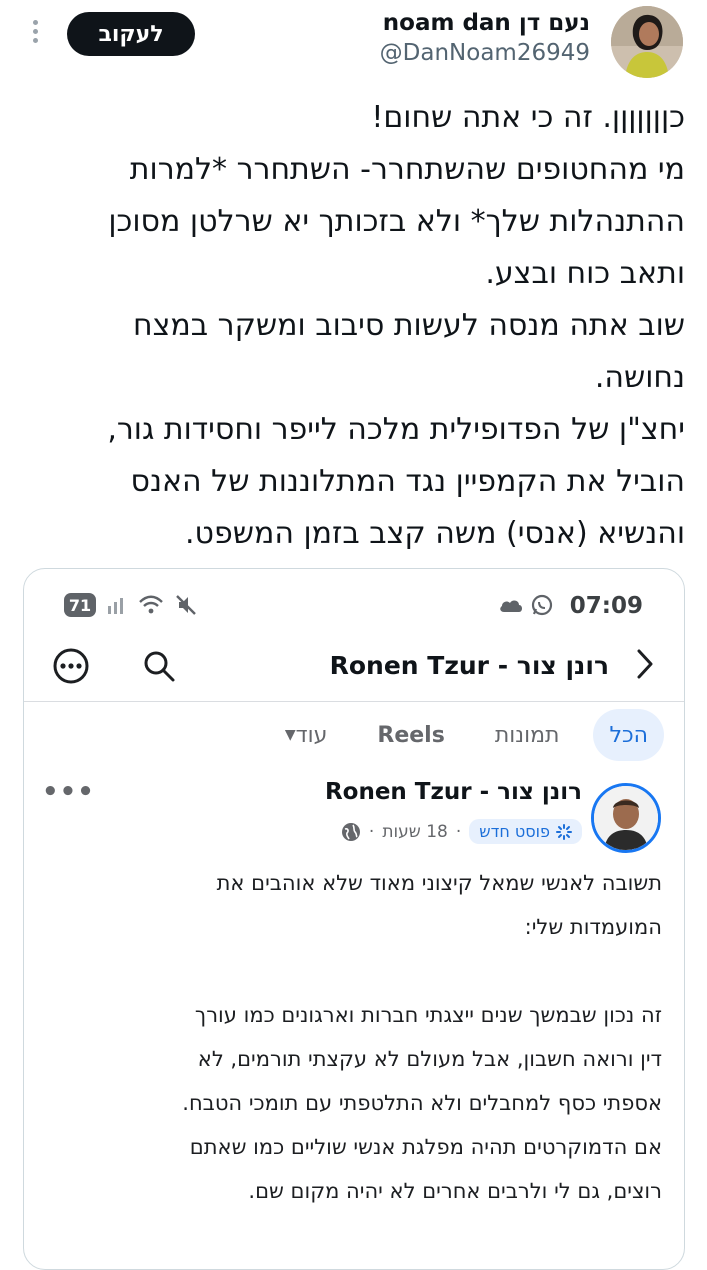 Image resolution: width=707 pixels, height=1270 pixels. I want to click on new-post-badge: פוסט חדש, so click(525, 831).